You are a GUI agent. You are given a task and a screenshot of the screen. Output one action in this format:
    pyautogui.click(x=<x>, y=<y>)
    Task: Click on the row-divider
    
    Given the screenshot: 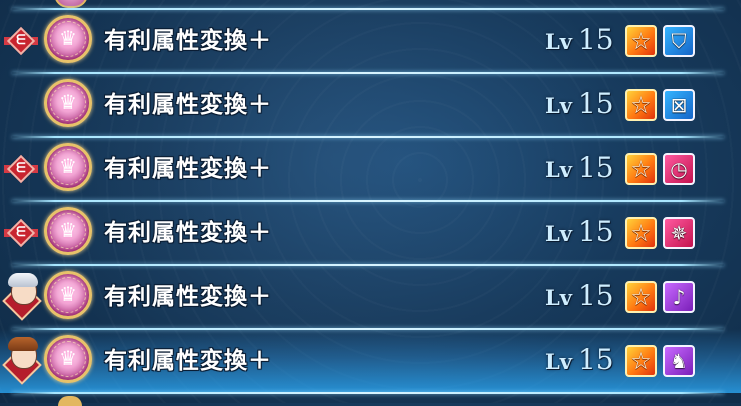 What is the action you would take?
    pyautogui.click(x=368, y=393)
    